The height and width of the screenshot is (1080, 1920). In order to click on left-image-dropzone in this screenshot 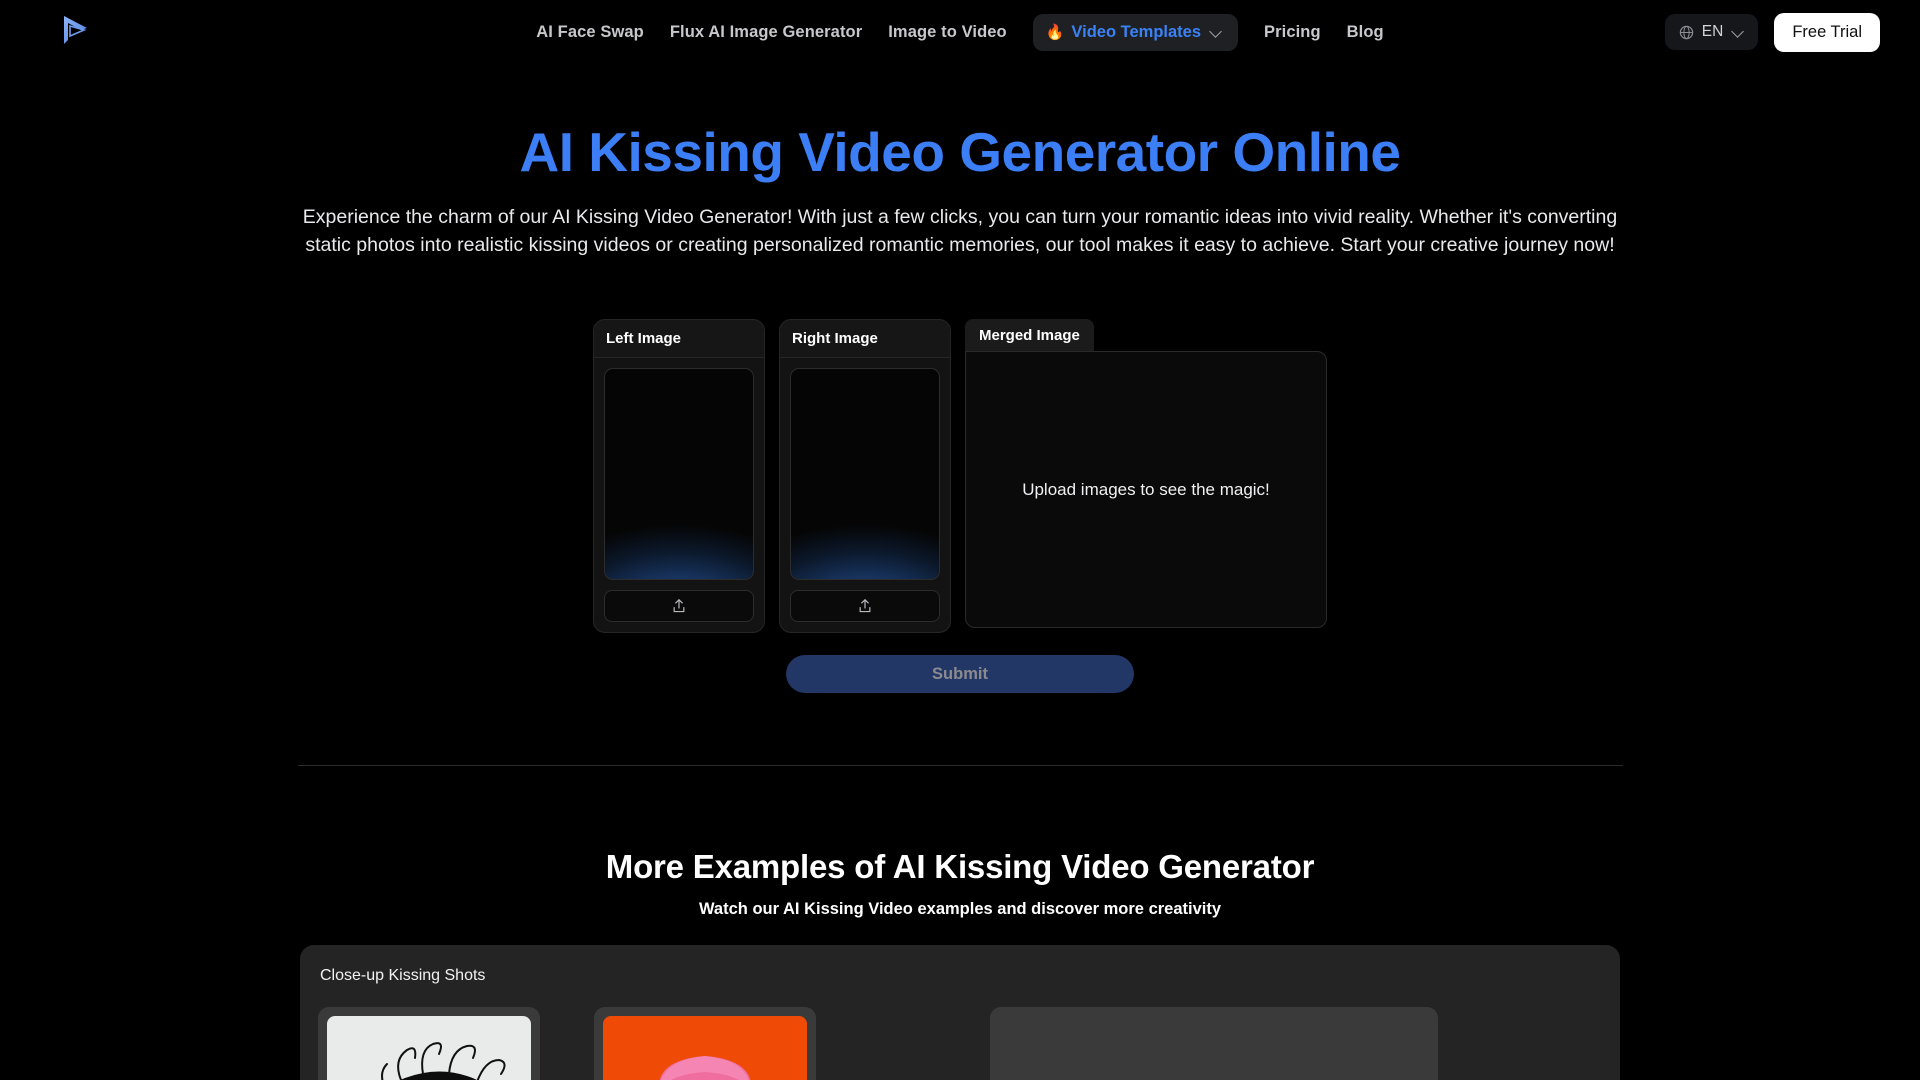, I will do `click(679, 474)`.